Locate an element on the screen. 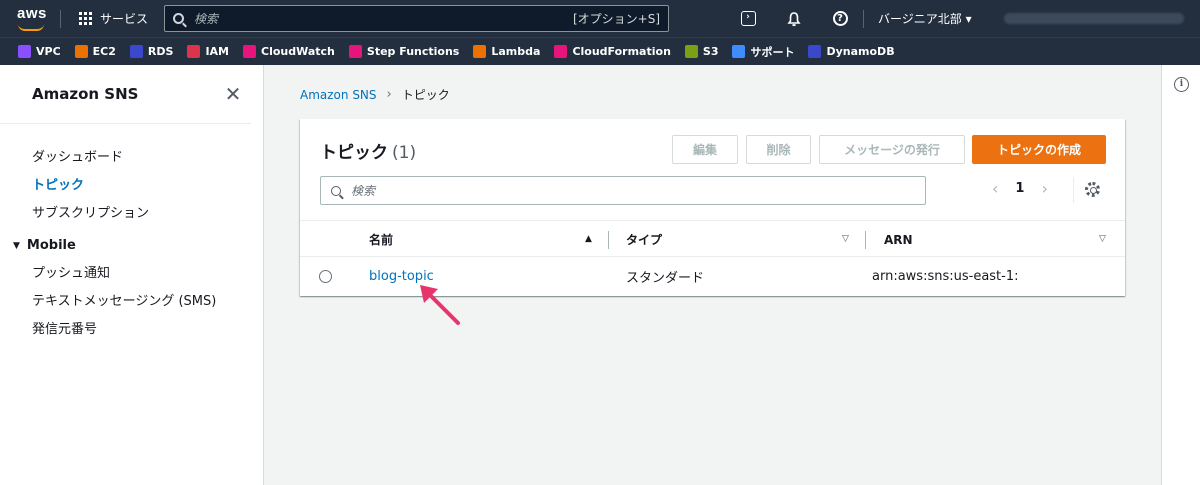 This screenshot has width=1200, height=485. favorite-dynamodb: DynamoDB is located at coordinates (851, 51).